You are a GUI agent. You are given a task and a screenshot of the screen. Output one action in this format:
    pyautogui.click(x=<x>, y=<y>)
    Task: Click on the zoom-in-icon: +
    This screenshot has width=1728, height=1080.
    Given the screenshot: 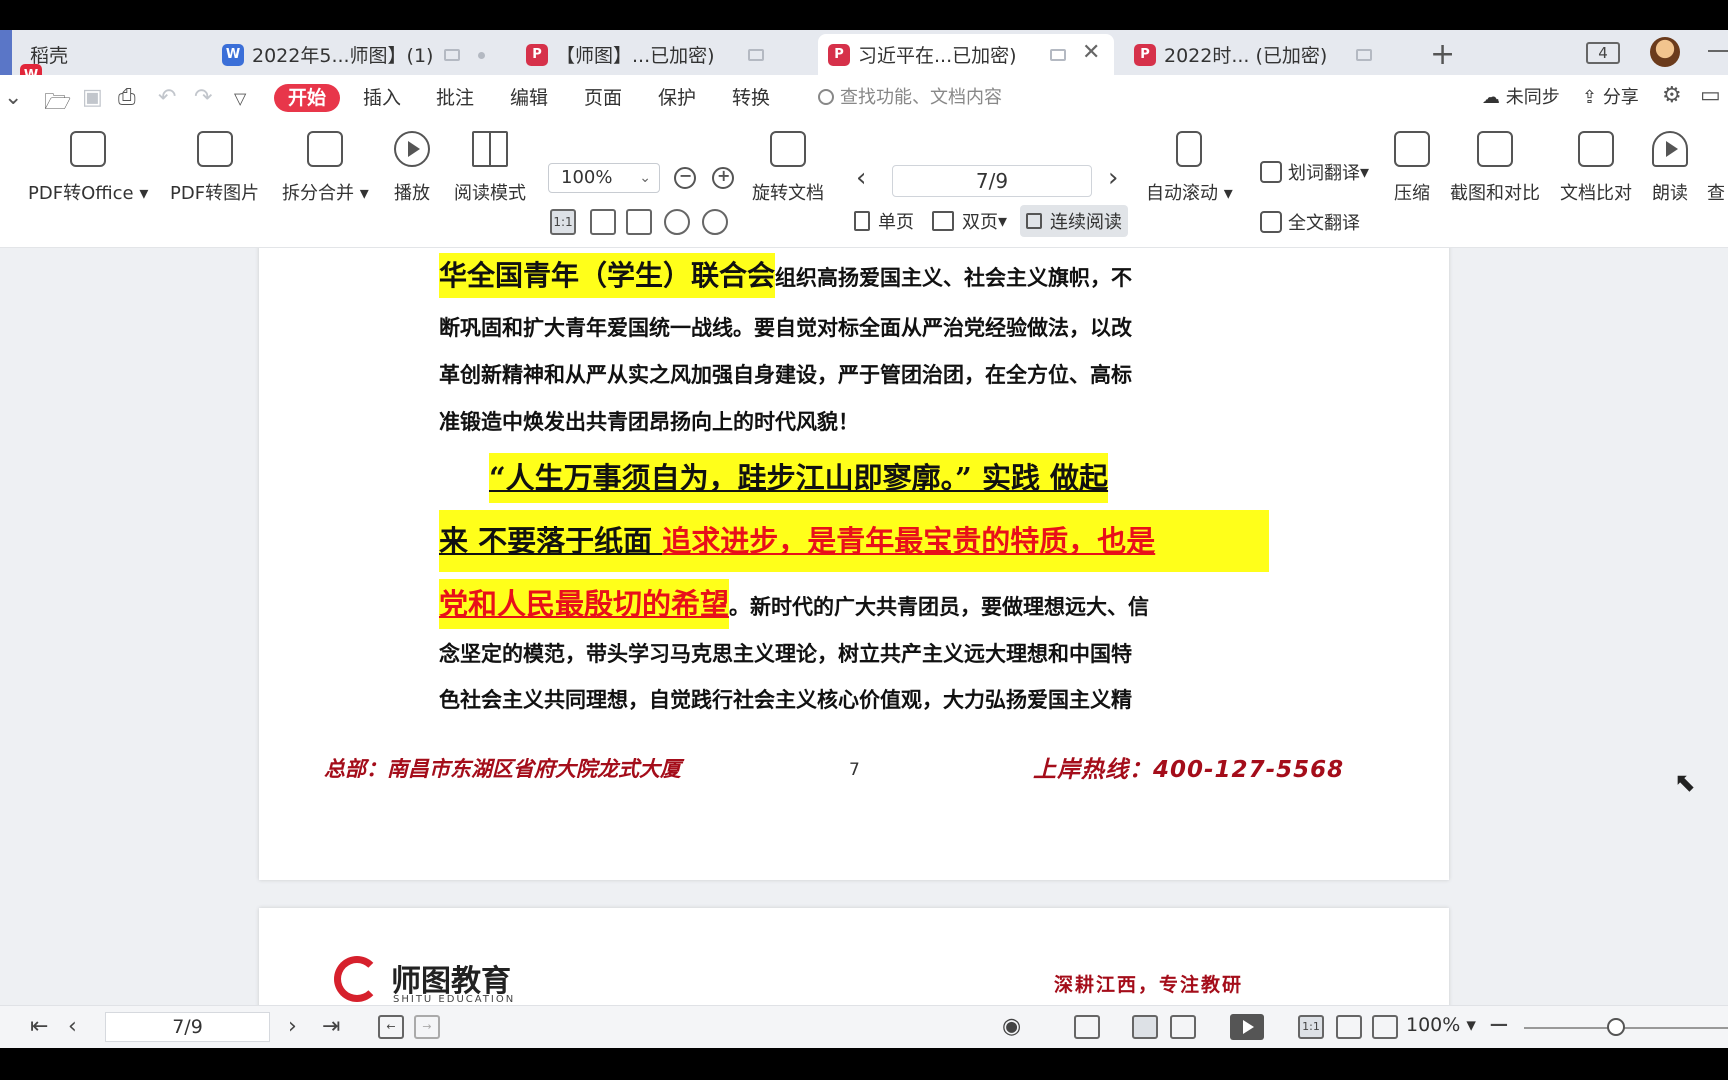 What is the action you would take?
    pyautogui.click(x=723, y=177)
    